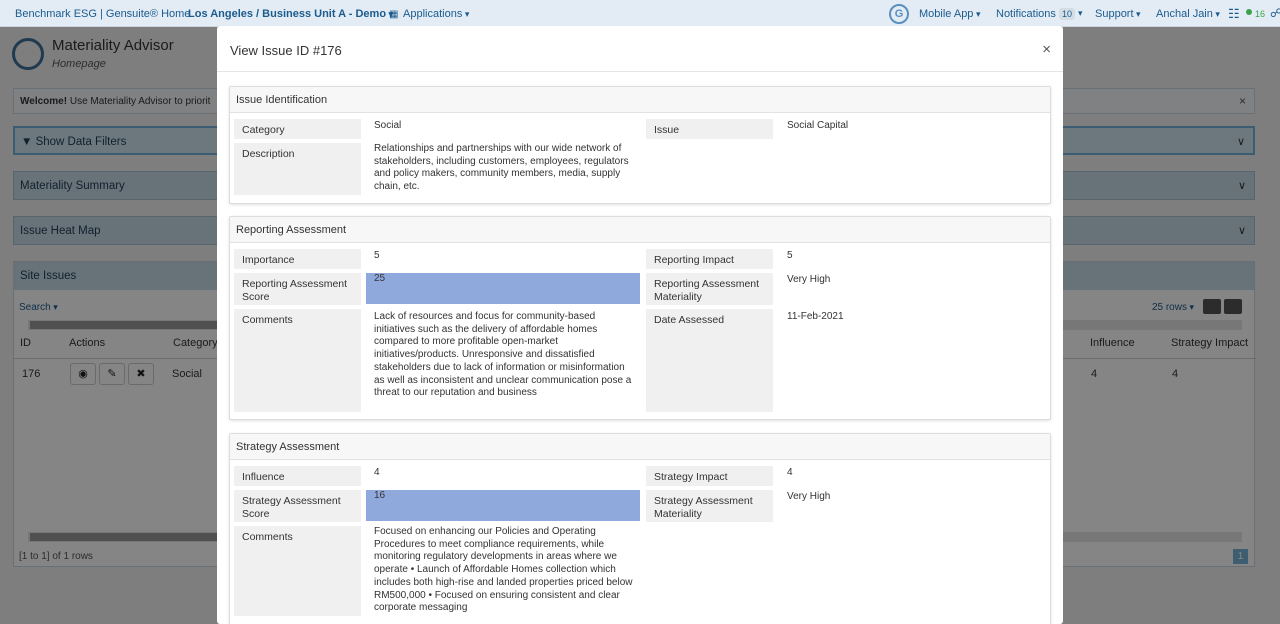  Describe the element at coordinates (503, 505) in the screenshot. I see `strategy-score-value: 16` at that location.